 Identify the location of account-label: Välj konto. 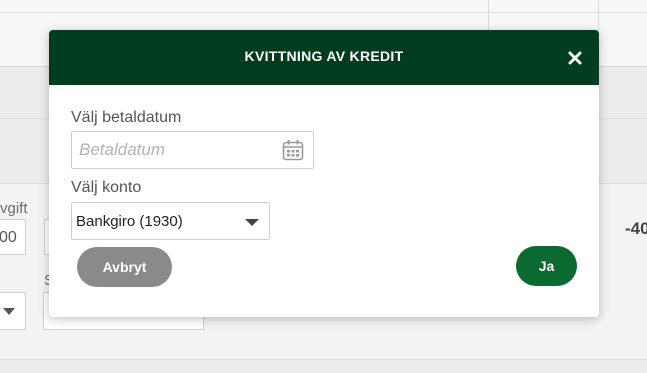
(106, 187).